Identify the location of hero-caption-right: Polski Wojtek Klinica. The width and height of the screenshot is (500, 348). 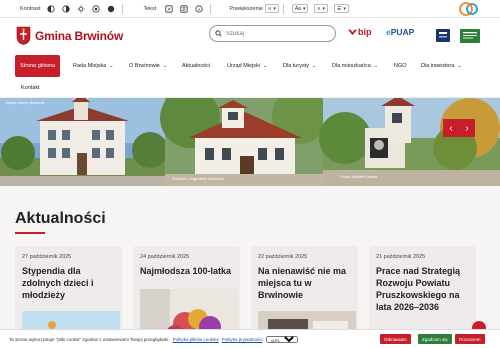
(358, 176).